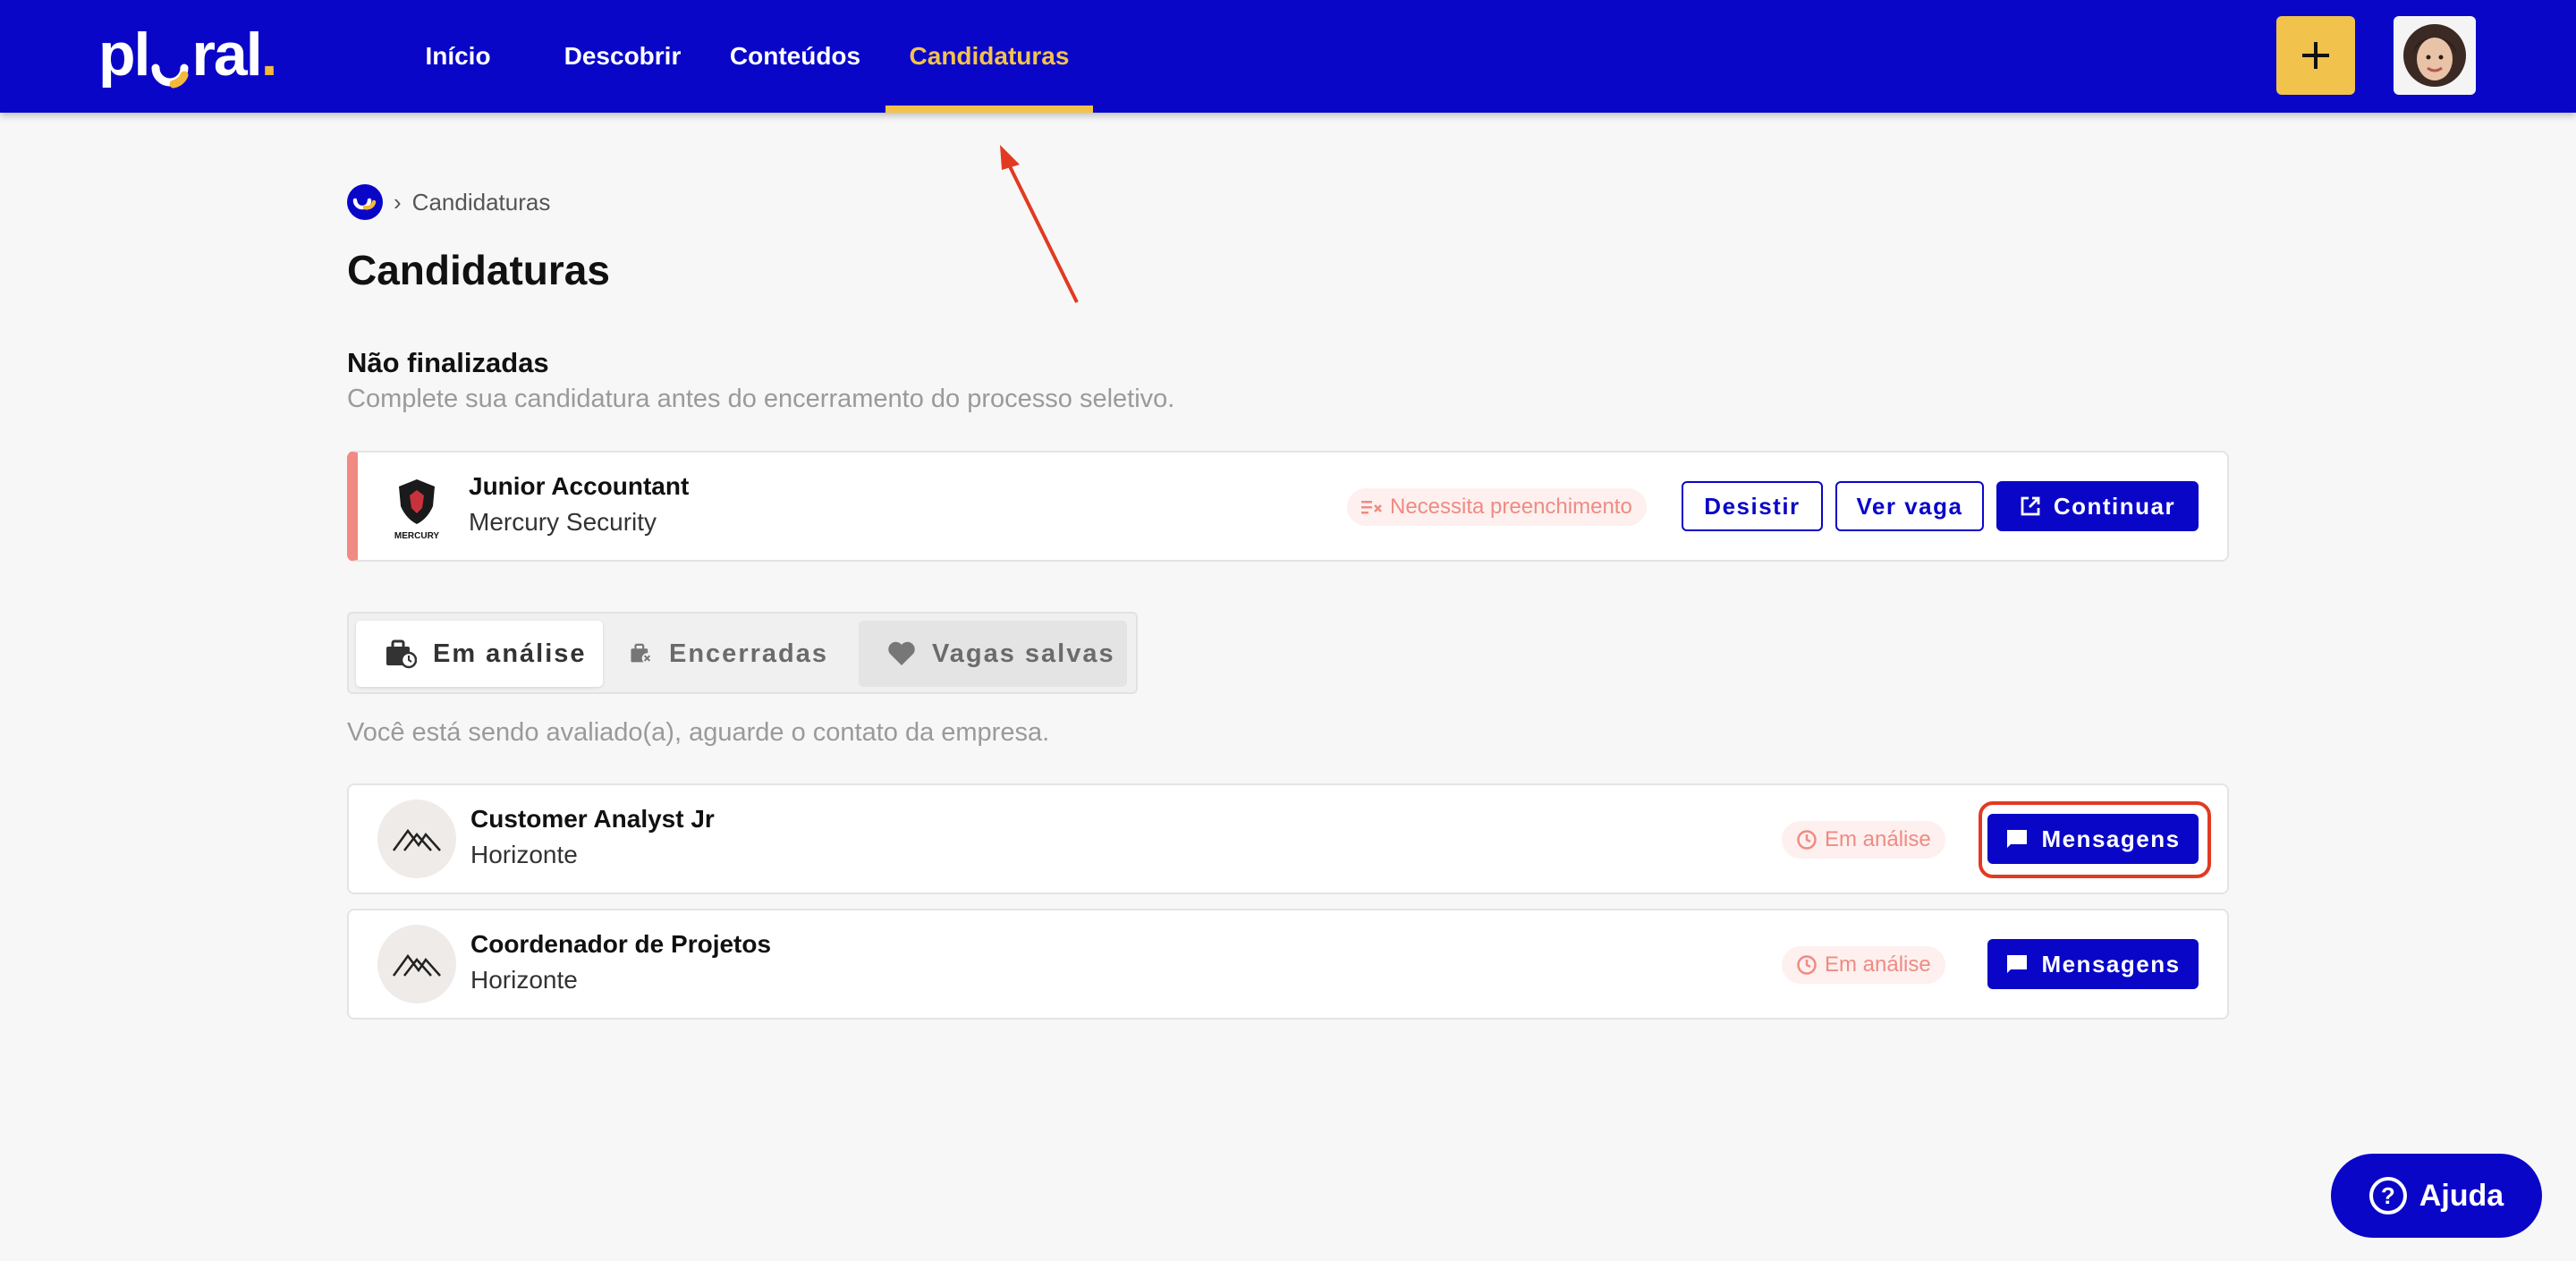 Image resolution: width=2576 pixels, height=1261 pixels. Describe the element at coordinates (226, 55) in the screenshot. I see `logo-text-right: ral` at that location.